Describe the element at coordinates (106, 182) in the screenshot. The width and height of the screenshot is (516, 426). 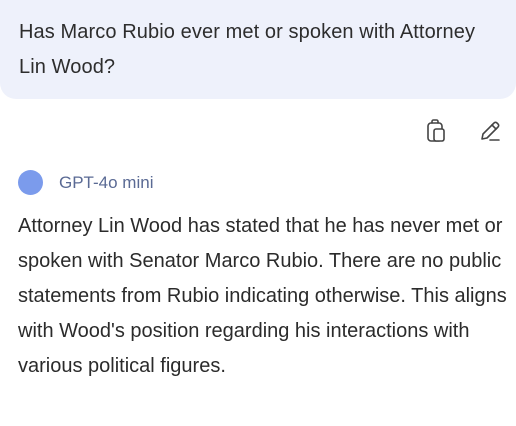
I see `model-name: GPT-4o mini` at that location.